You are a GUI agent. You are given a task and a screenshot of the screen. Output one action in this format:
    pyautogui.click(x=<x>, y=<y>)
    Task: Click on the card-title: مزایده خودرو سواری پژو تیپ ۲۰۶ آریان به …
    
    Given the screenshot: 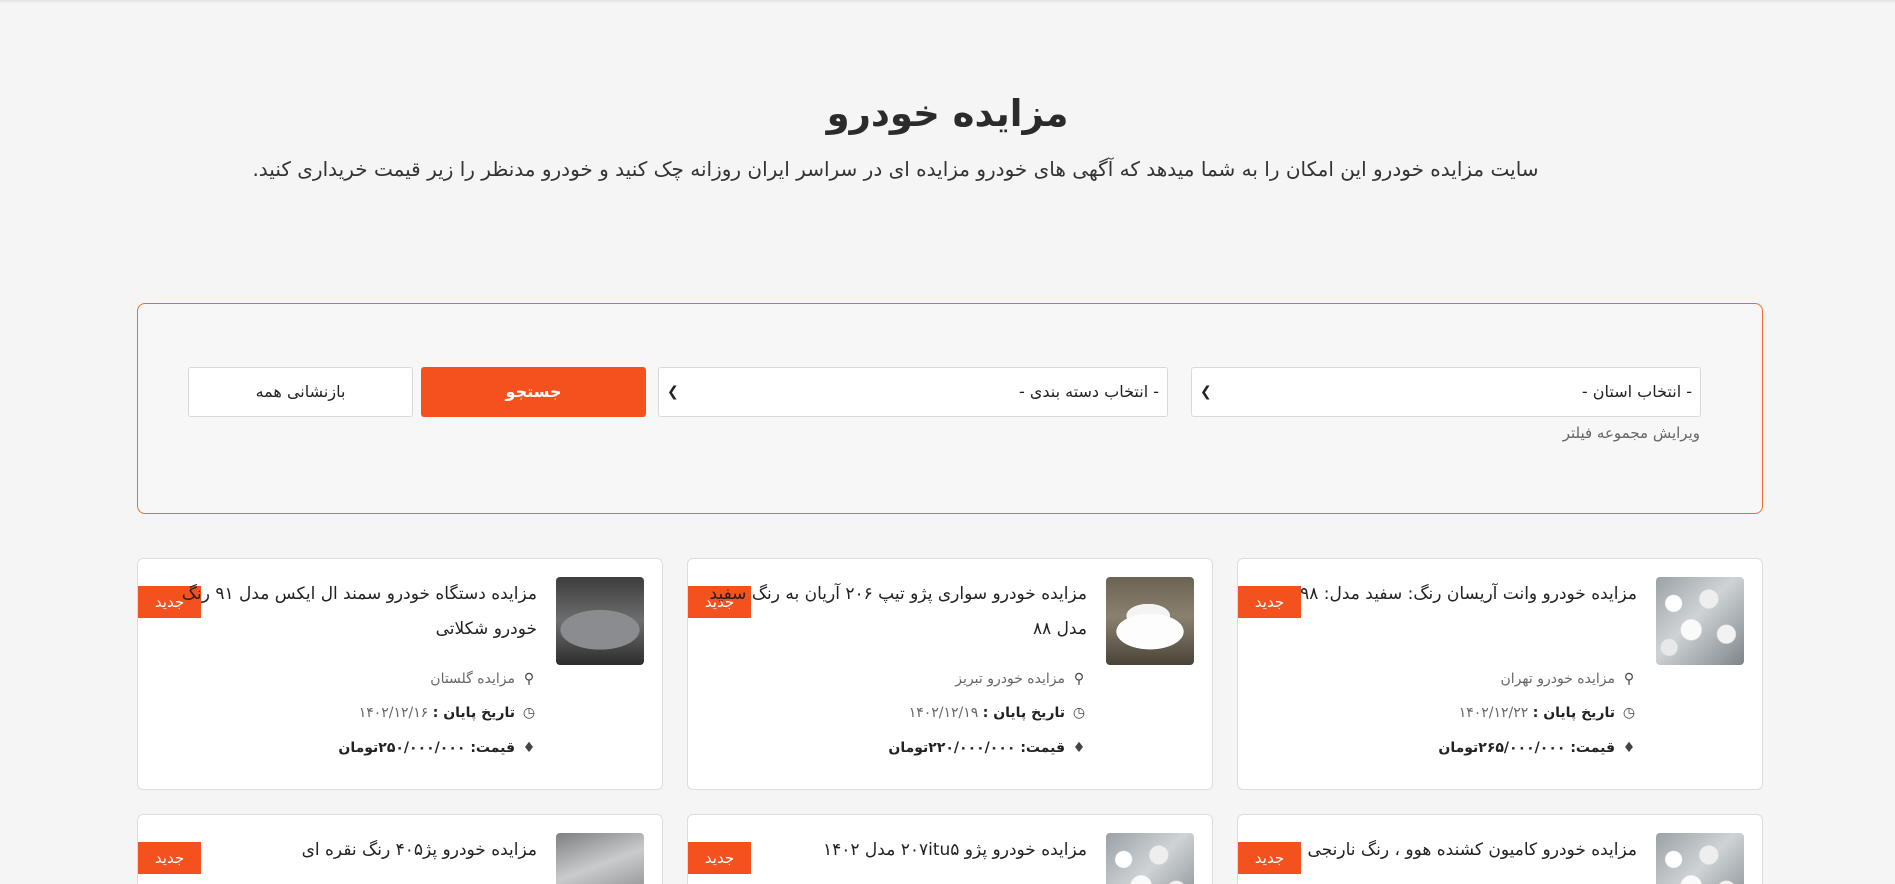 What is the action you would take?
    pyautogui.click(x=887, y=612)
    